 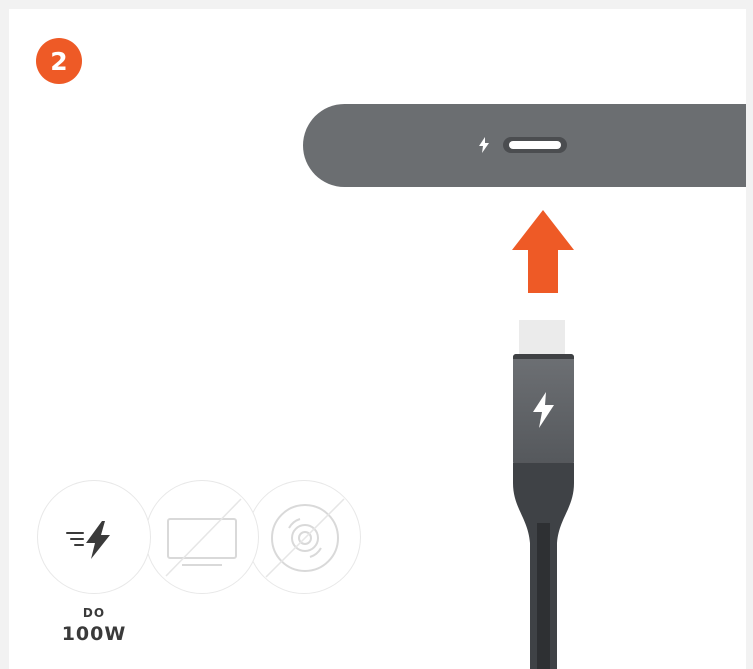 I want to click on plug-lightning-icon, so click(x=543, y=410).